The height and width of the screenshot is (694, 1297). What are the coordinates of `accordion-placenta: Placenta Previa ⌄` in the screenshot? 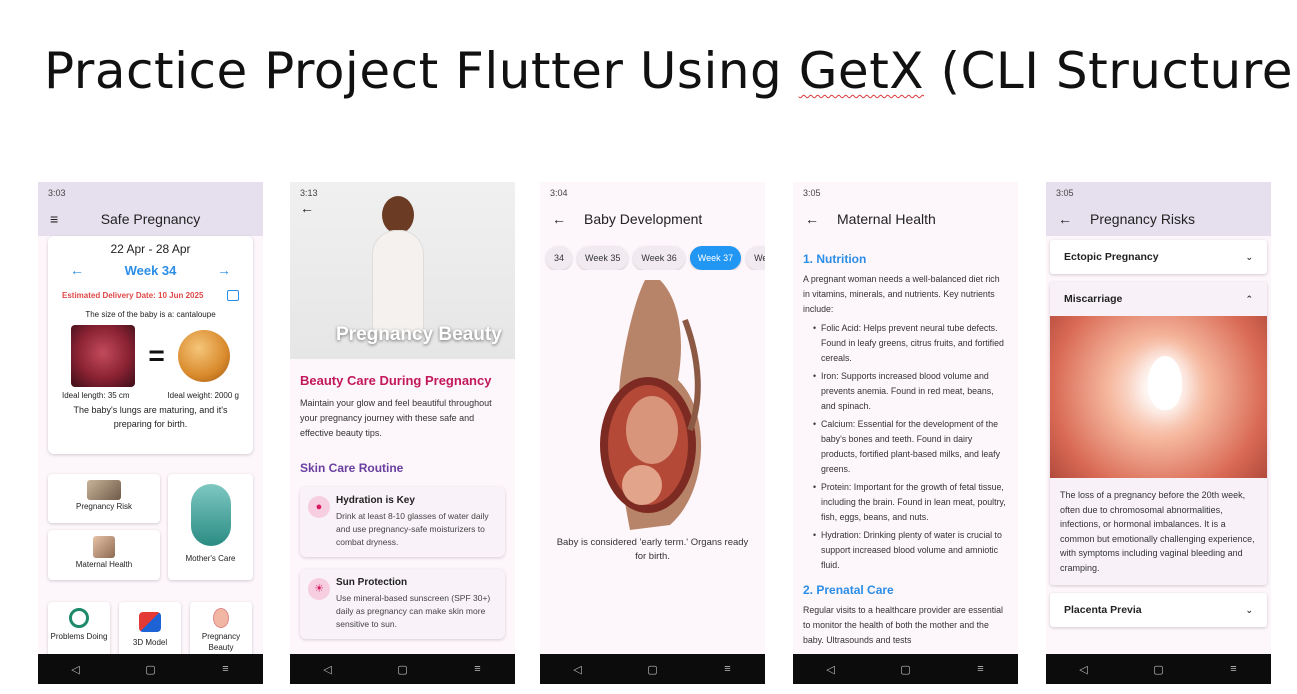 It's located at (1158, 610).